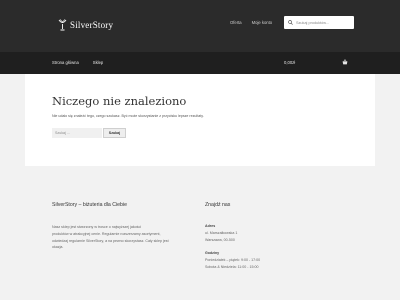 The image size is (400, 300). I want to click on address-text: ul. Marszałkowska 1 Warszawa, 00-500, so click(221, 237).